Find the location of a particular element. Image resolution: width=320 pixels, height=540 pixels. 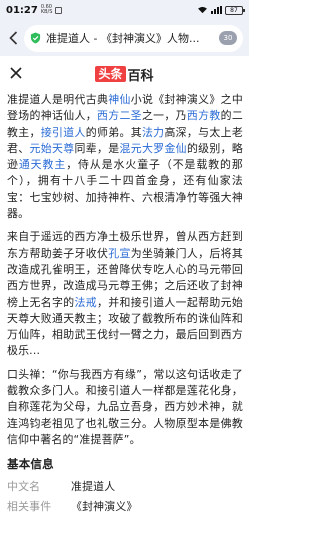

article-link: 通天教主 is located at coordinates (42, 164).